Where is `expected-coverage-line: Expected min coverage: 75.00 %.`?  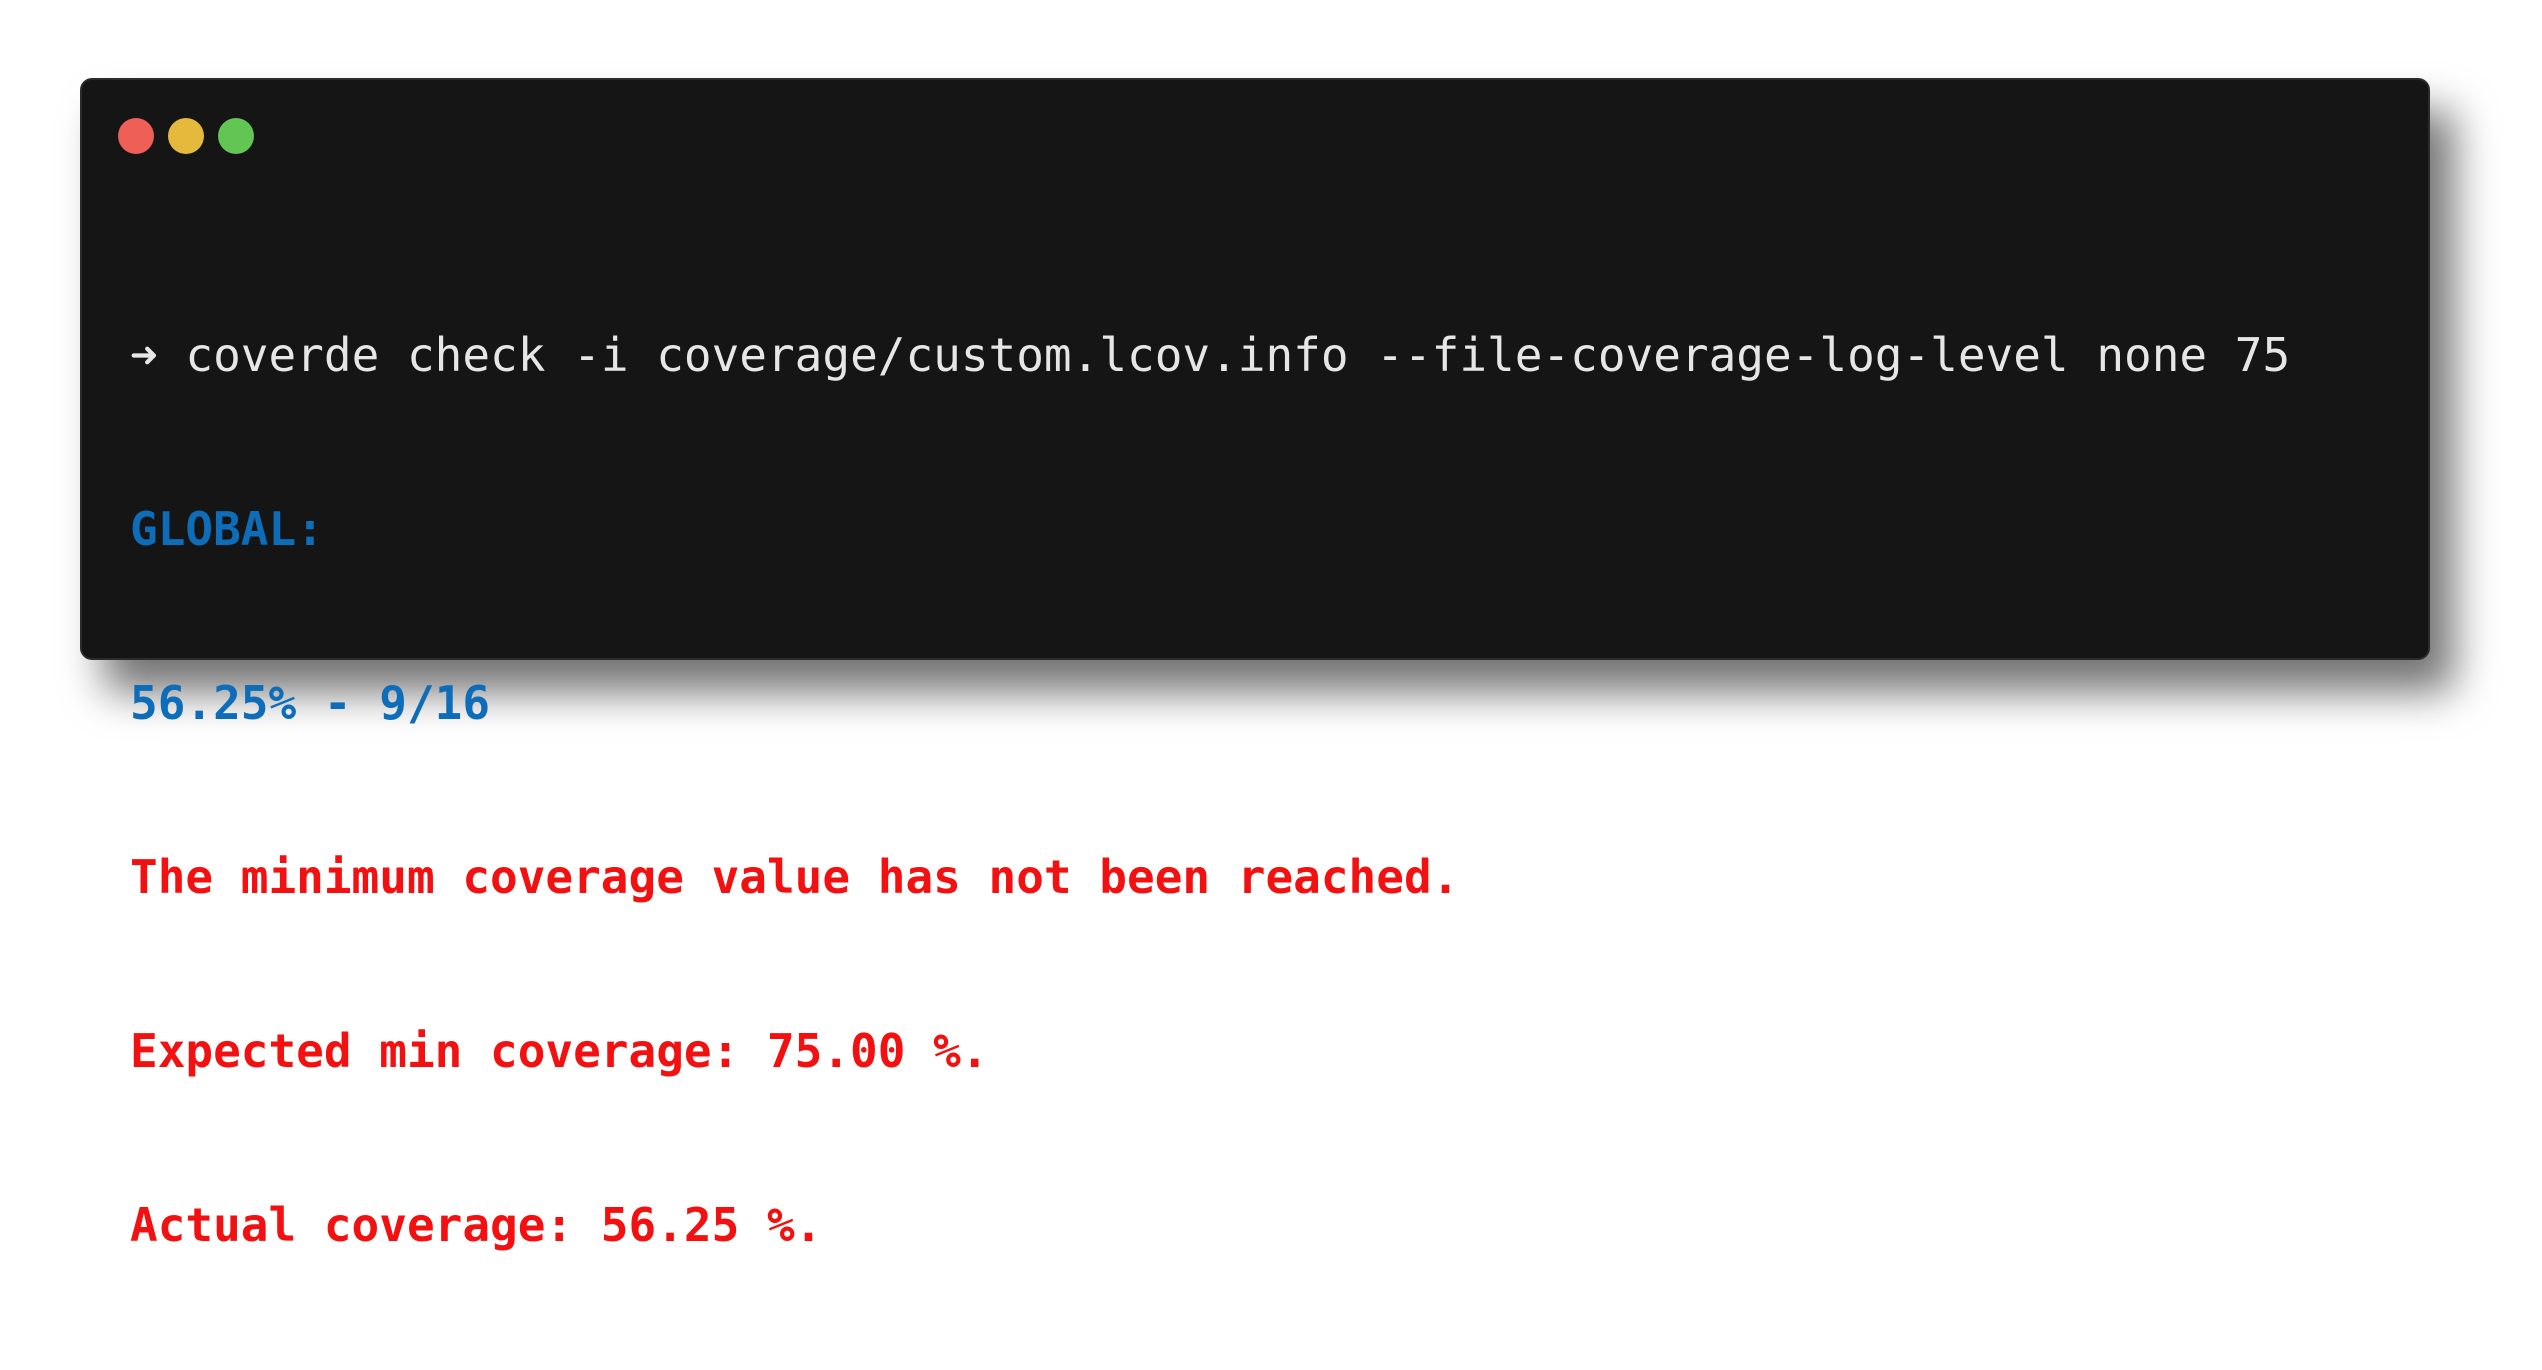
expected-coverage-line: Expected min coverage: 75.00 %. is located at coordinates (559, 1051).